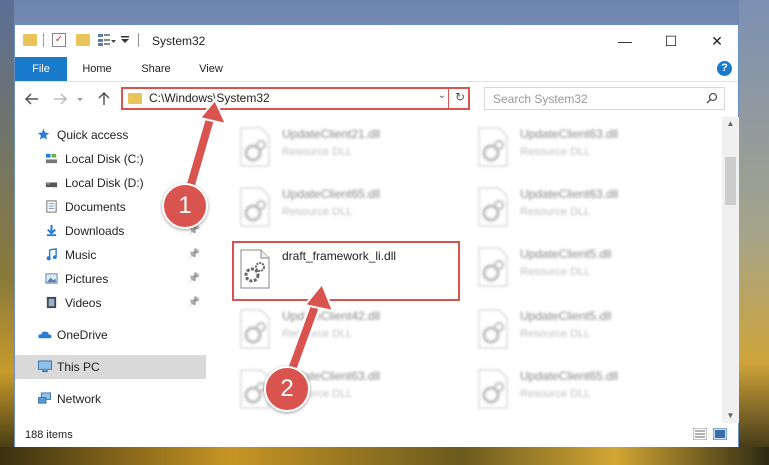 The width and height of the screenshot is (769, 465). Describe the element at coordinates (258, 240) in the screenshot. I see `tutorial-annotation-arrows` at that location.